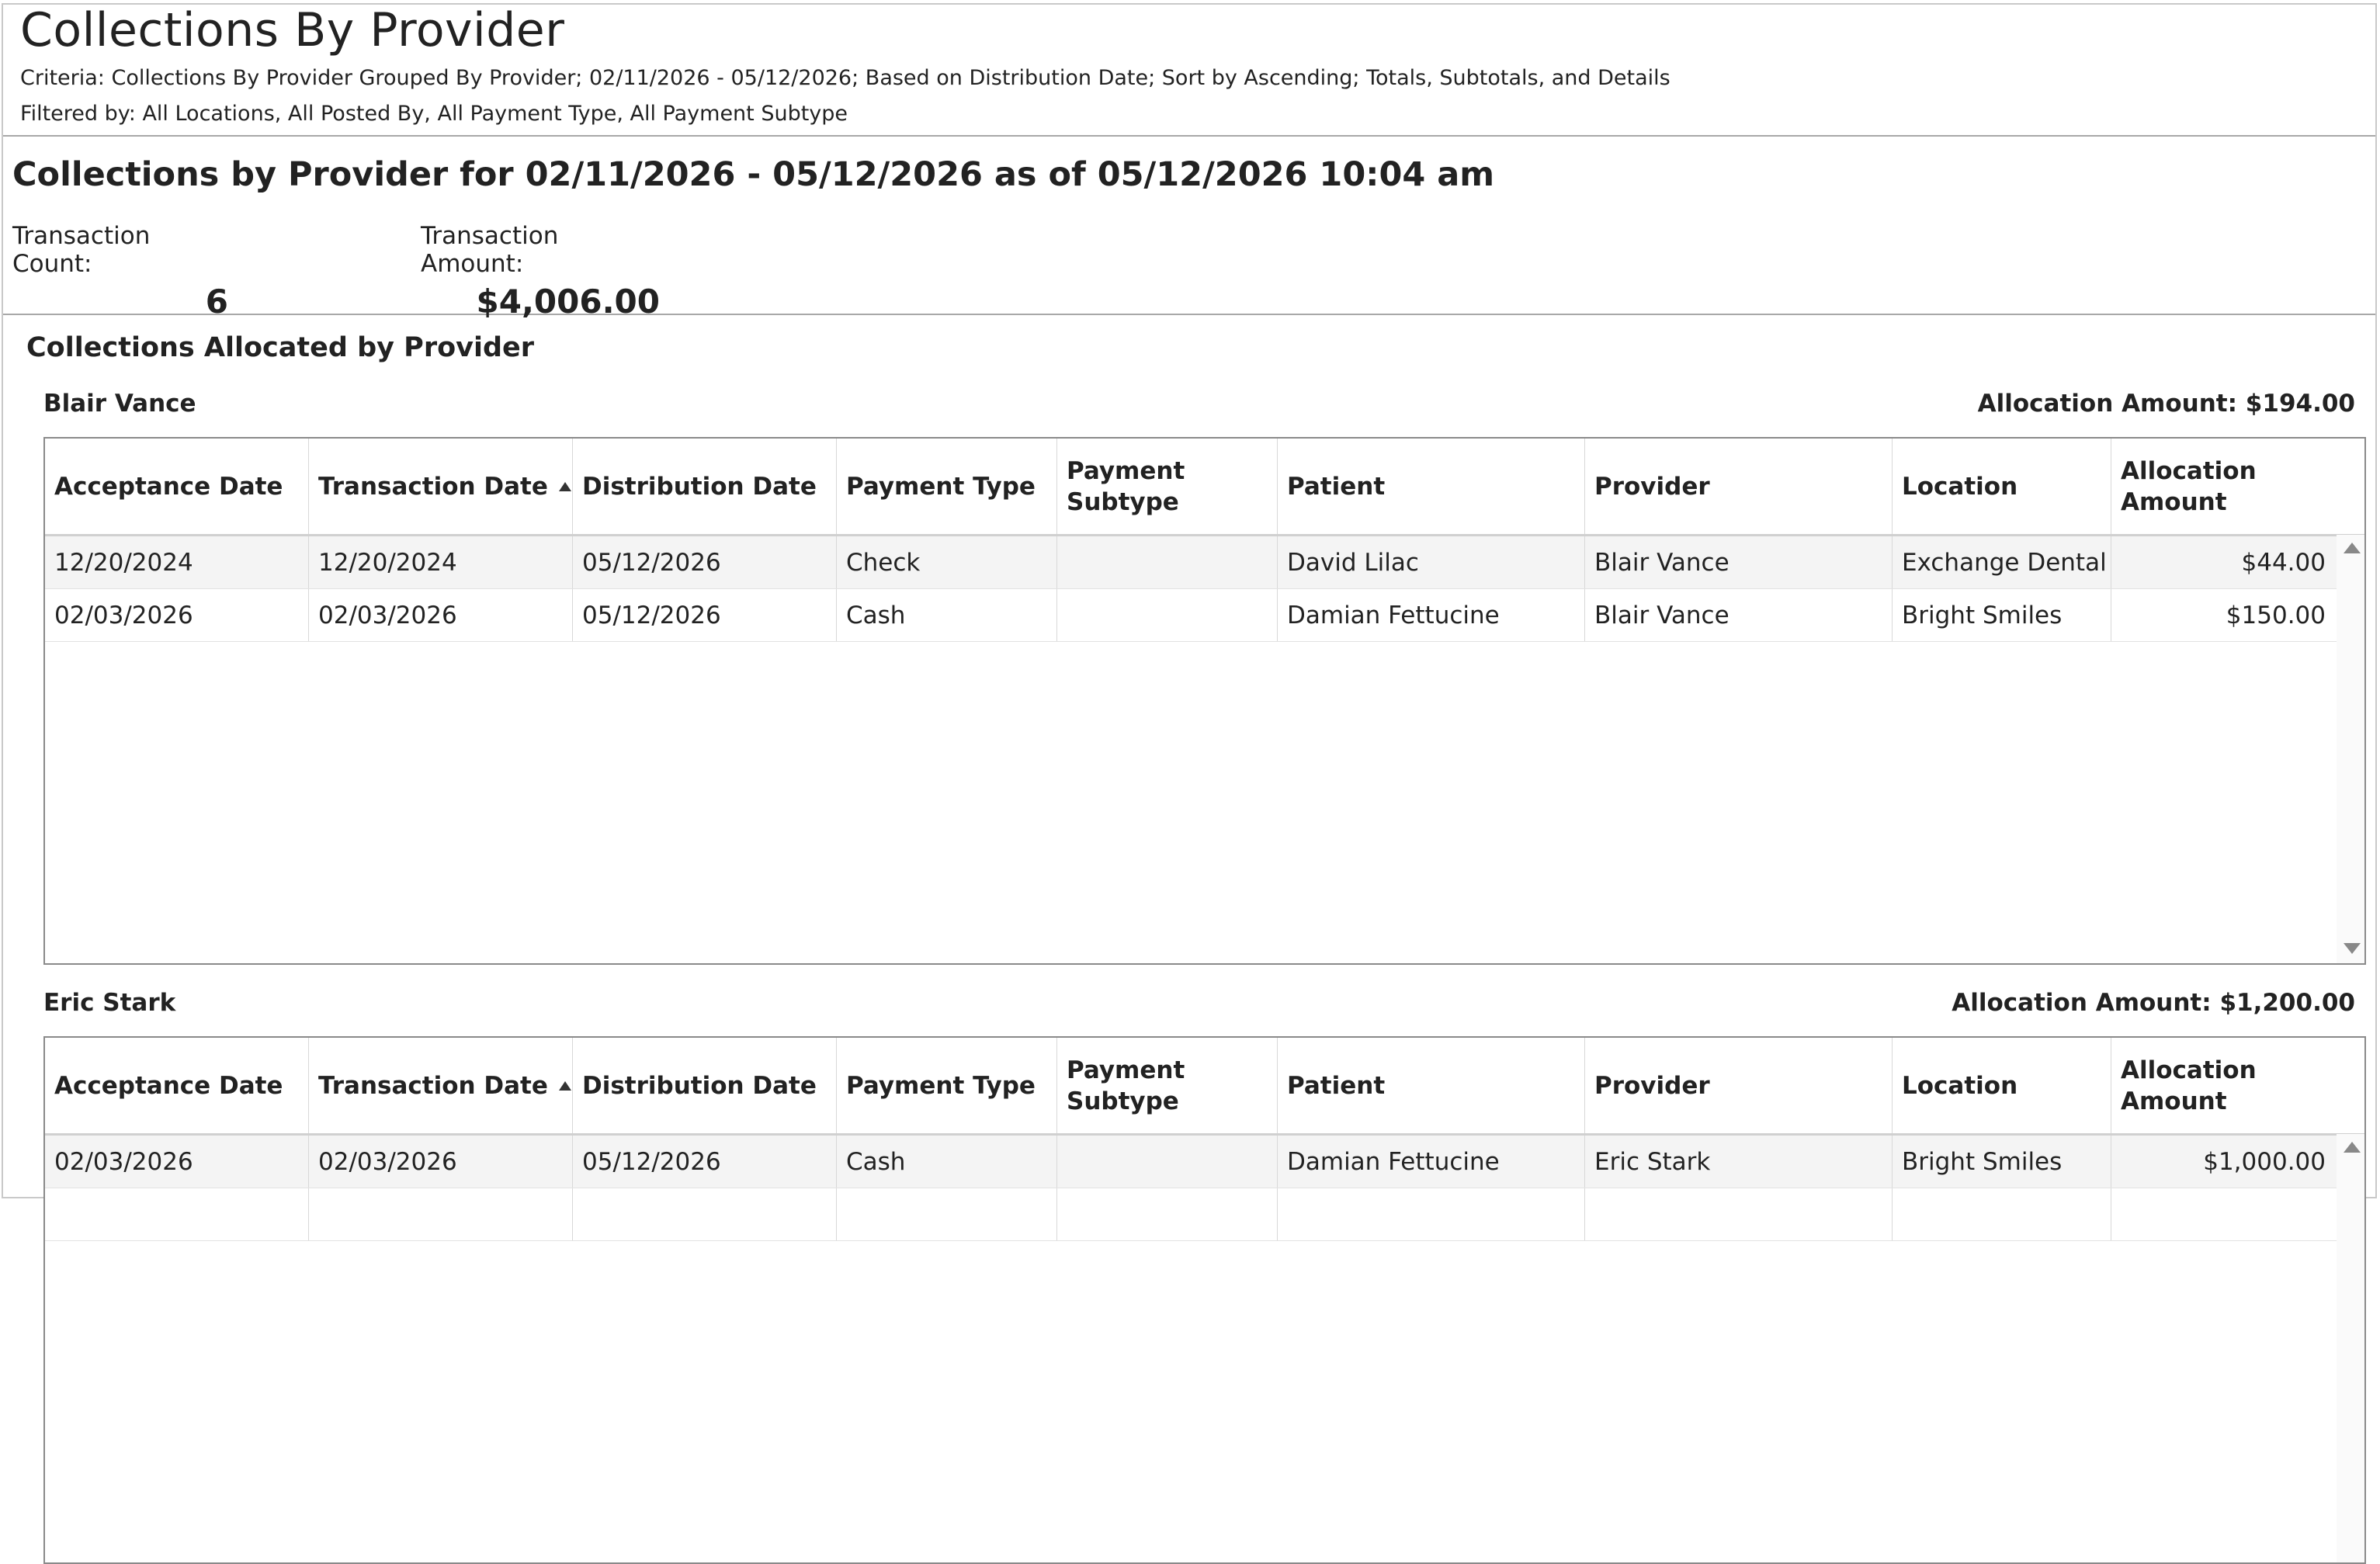 This screenshot has height=1564, width=2380. Describe the element at coordinates (2002, 1214) in the screenshot. I see `cell-location` at that location.